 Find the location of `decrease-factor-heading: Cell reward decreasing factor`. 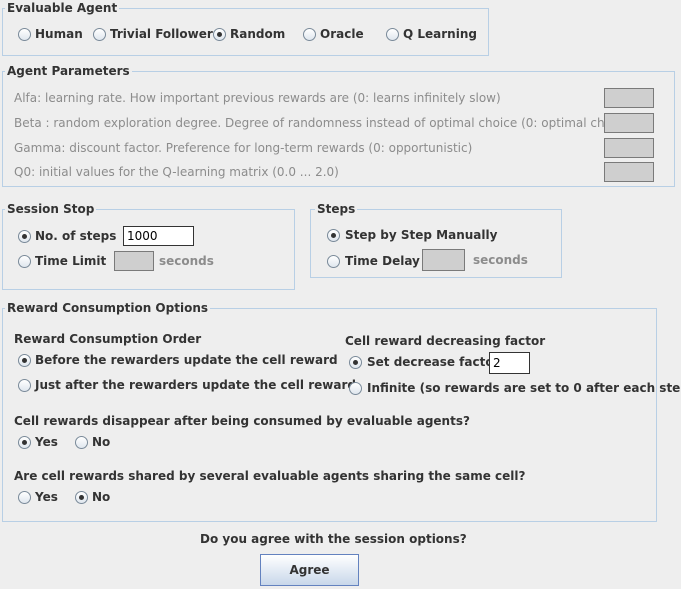

decrease-factor-heading: Cell reward decreasing factor is located at coordinates (445, 341).